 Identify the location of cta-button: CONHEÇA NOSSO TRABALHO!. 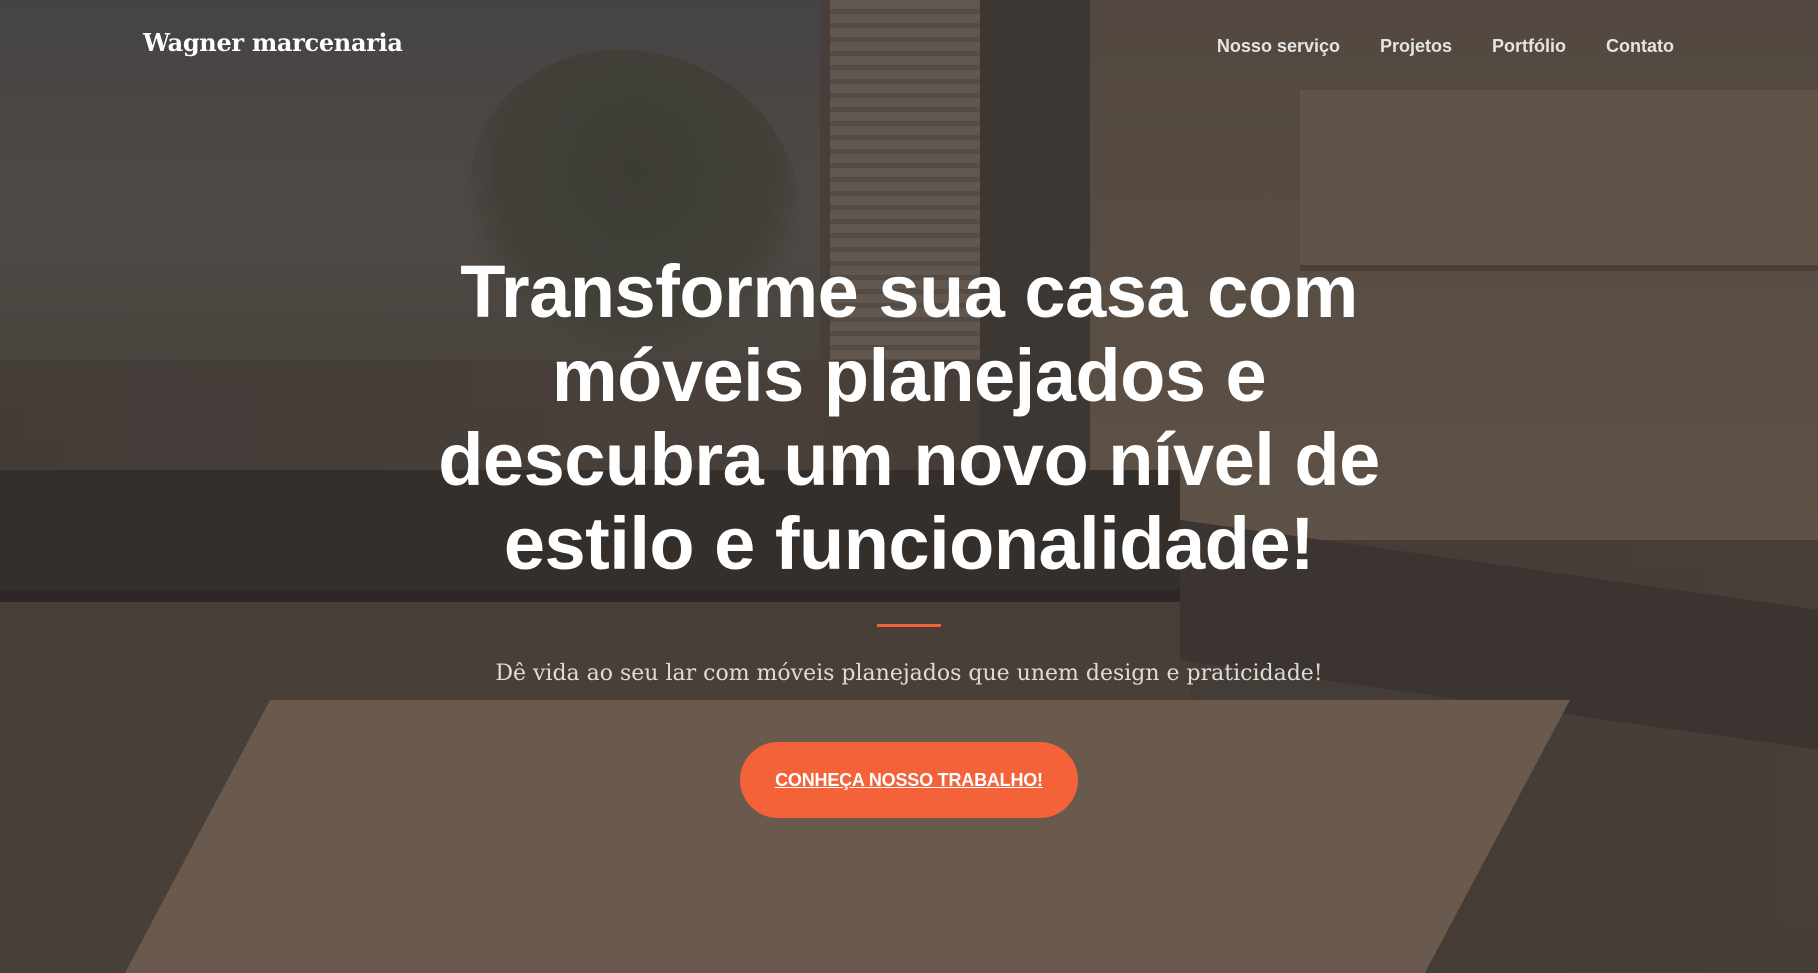
(909, 780).